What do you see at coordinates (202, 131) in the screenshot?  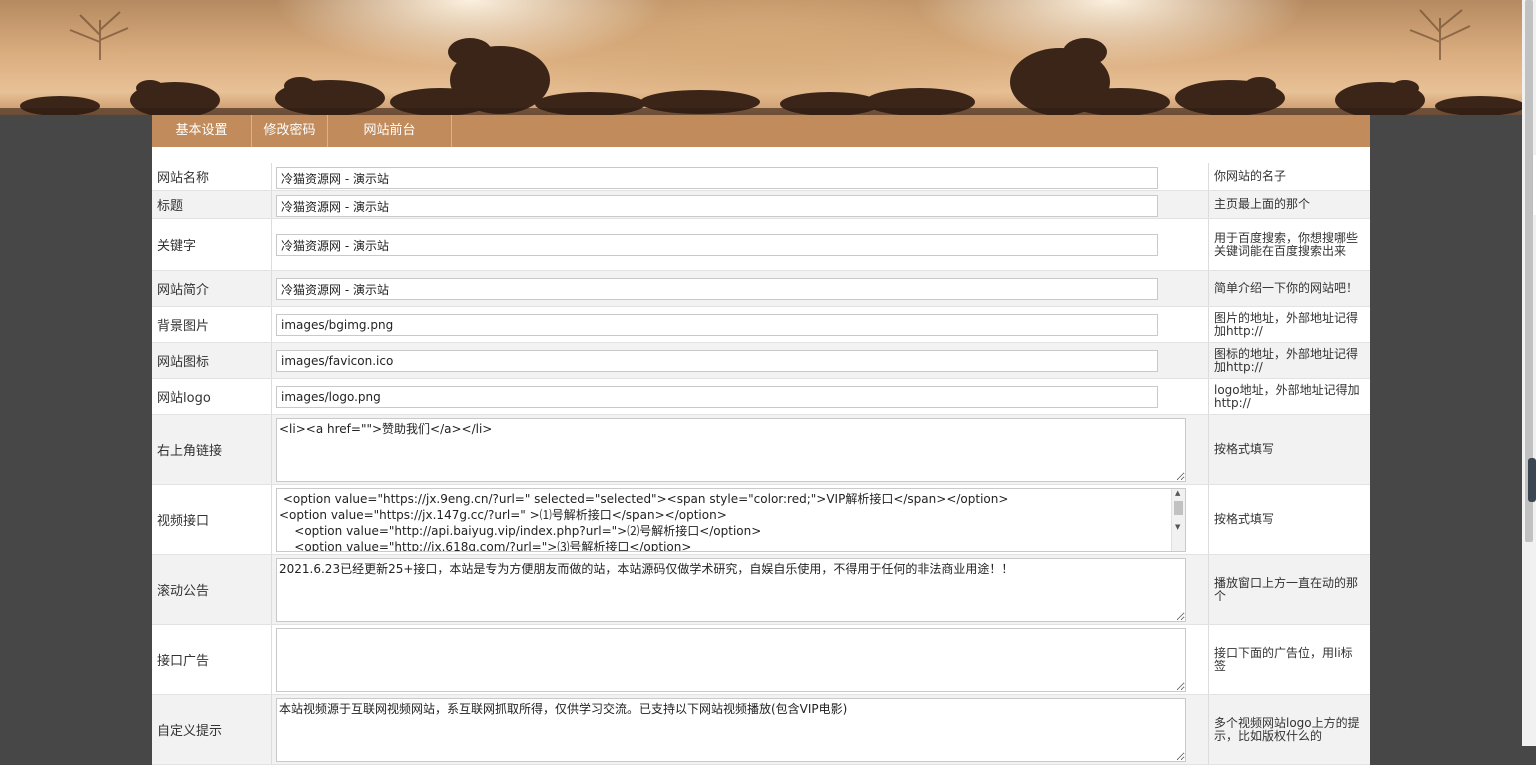 I see `nav-item-basic-settings: 基本设置` at bounding box center [202, 131].